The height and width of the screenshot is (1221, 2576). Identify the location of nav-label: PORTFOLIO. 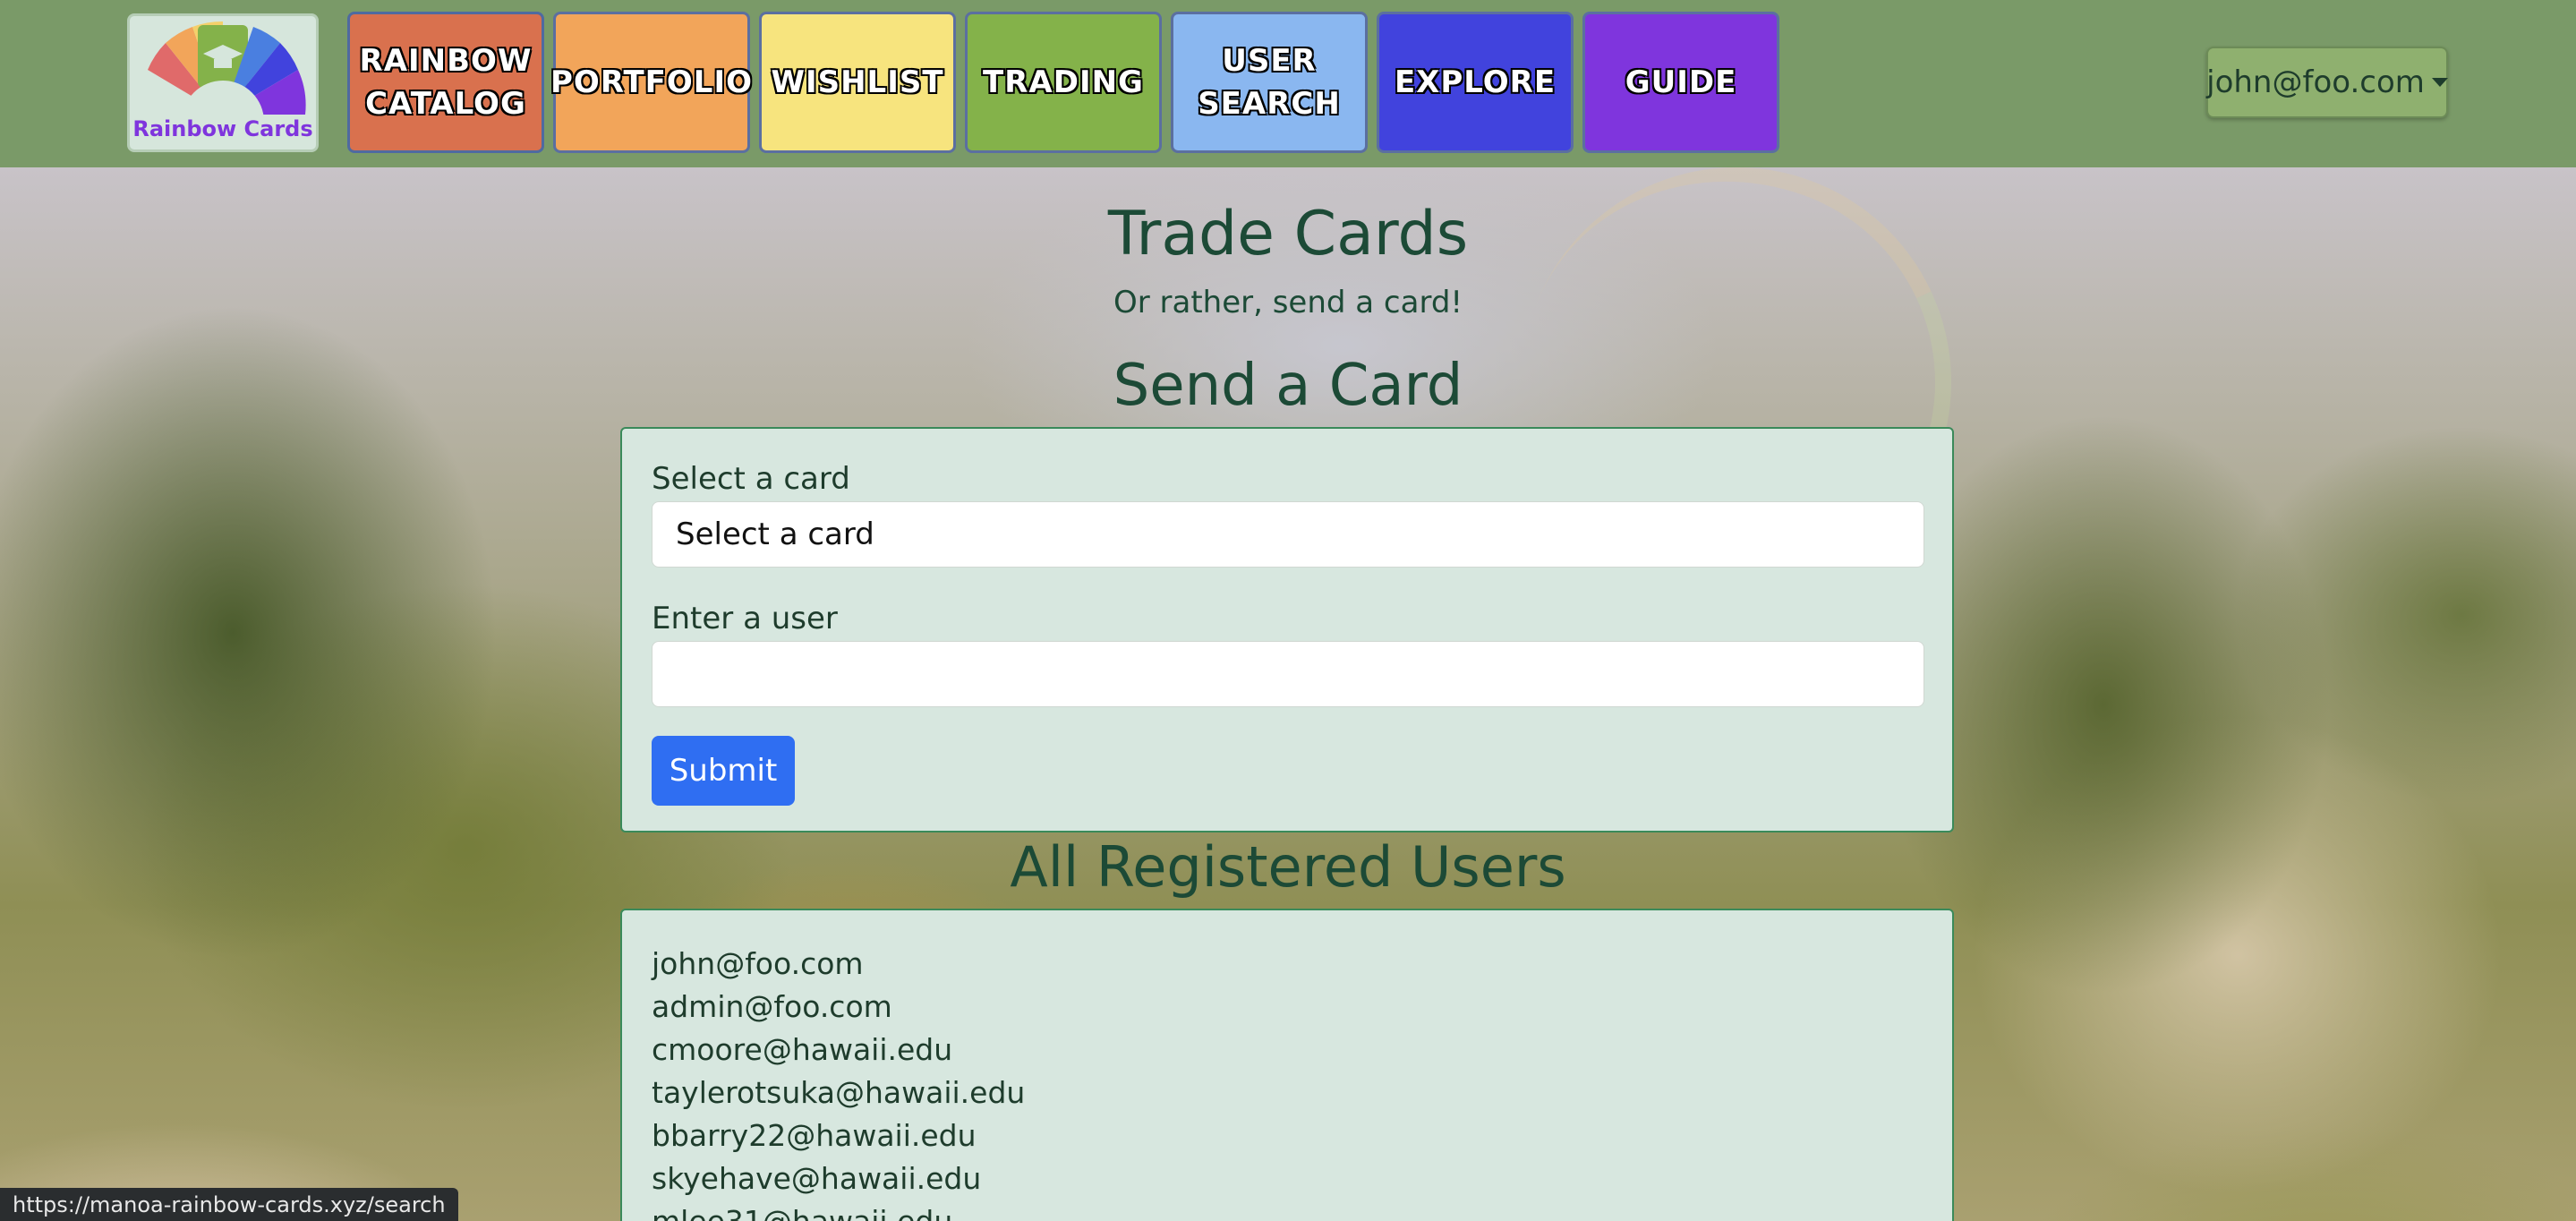
(652, 82).